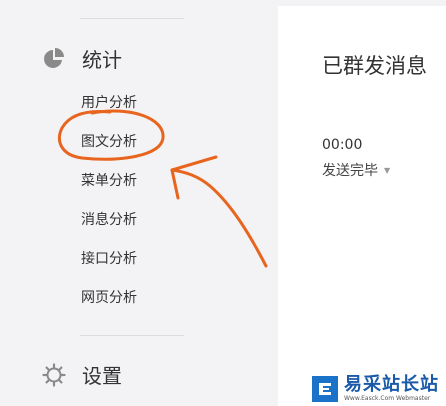  Describe the element at coordinates (109, 298) in the screenshot. I see `menu-item-webpage-analysis: 网页分析` at that location.